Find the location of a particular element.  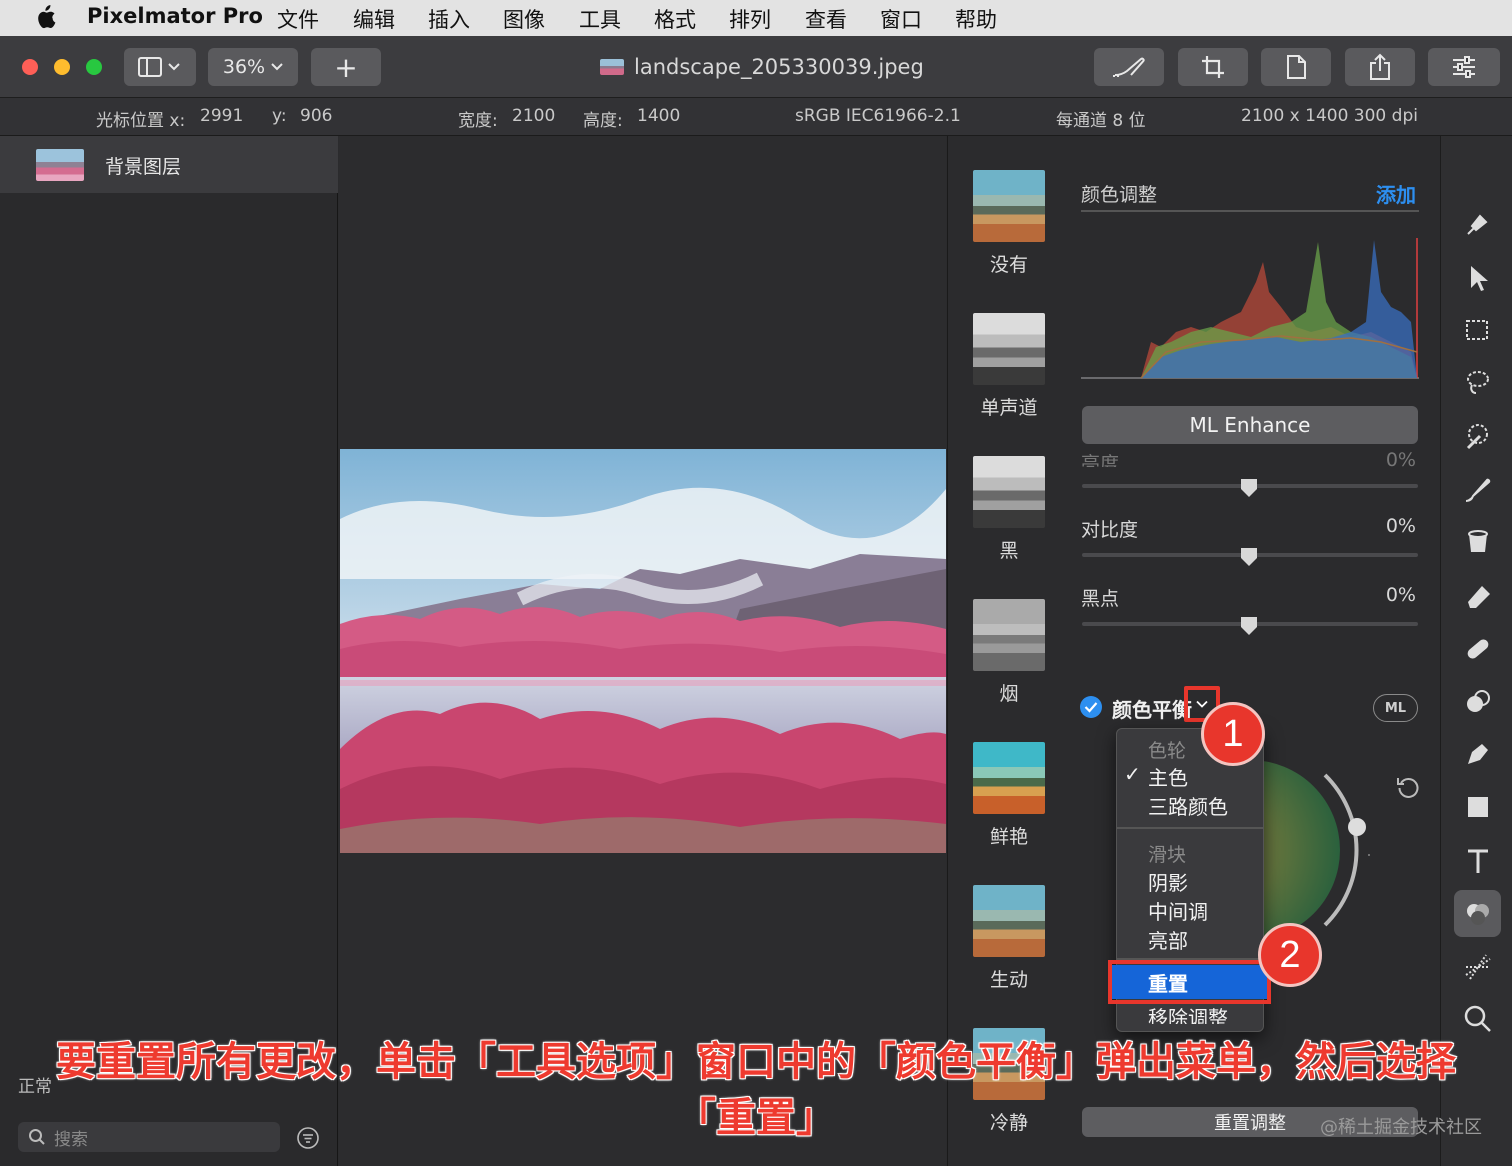

crop-button is located at coordinates (1213, 67).